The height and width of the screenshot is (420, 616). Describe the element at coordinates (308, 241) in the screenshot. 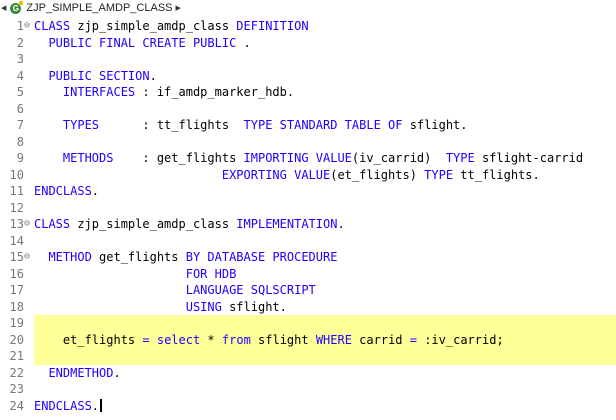

I see `code-line: 14` at that location.